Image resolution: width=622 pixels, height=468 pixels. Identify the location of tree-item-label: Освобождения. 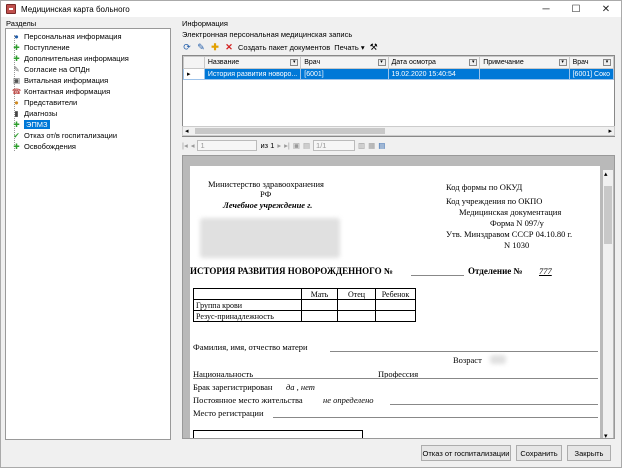
(50, 146).